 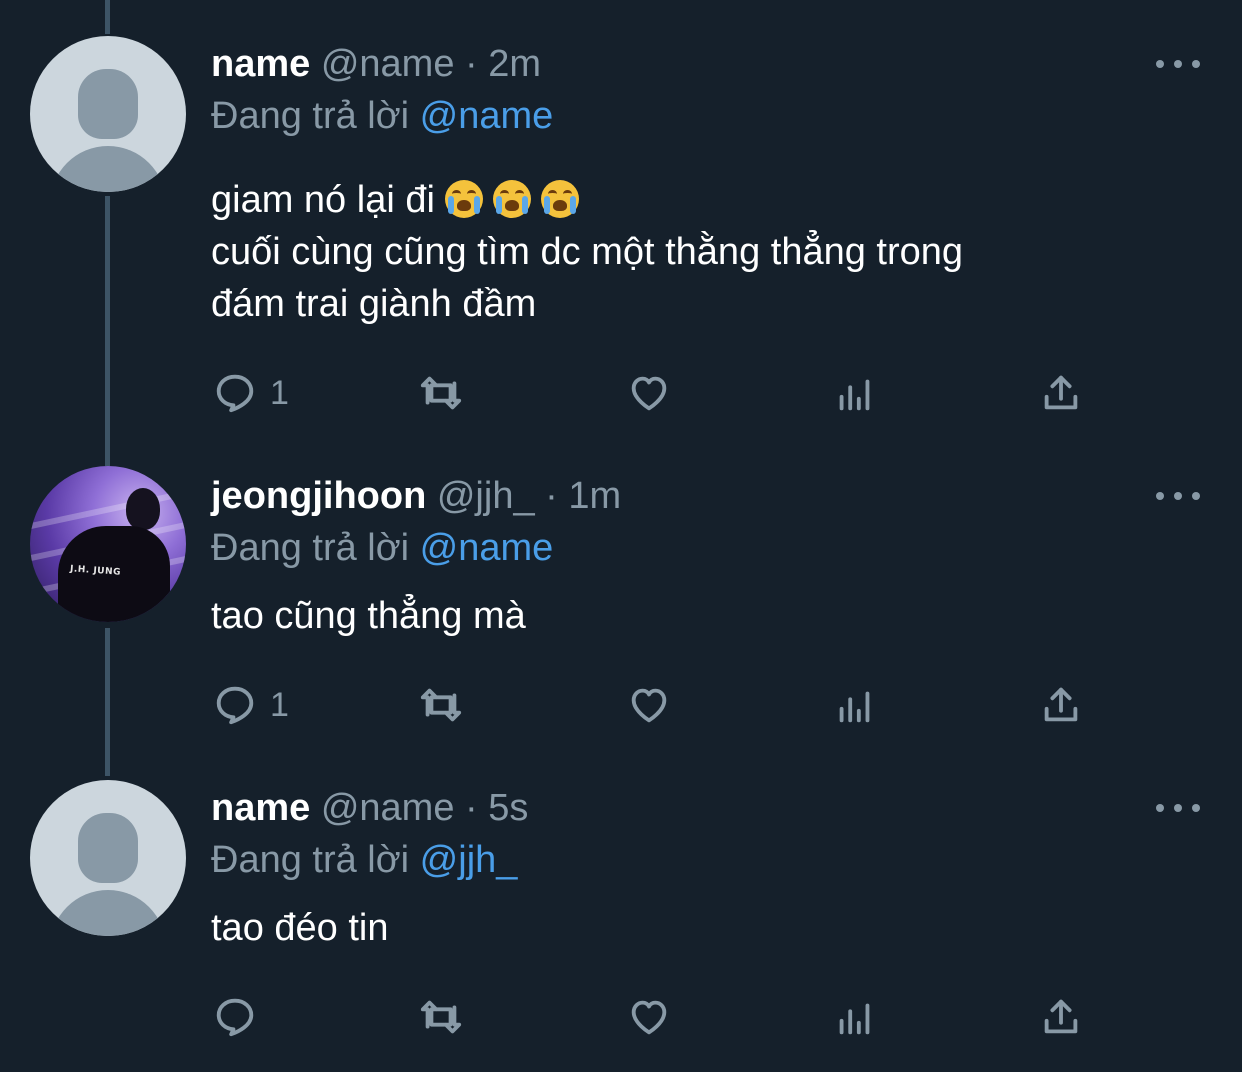 I want to click on tweet-text-line: tao cũng thẳng mà, so click(x=368, y=616).